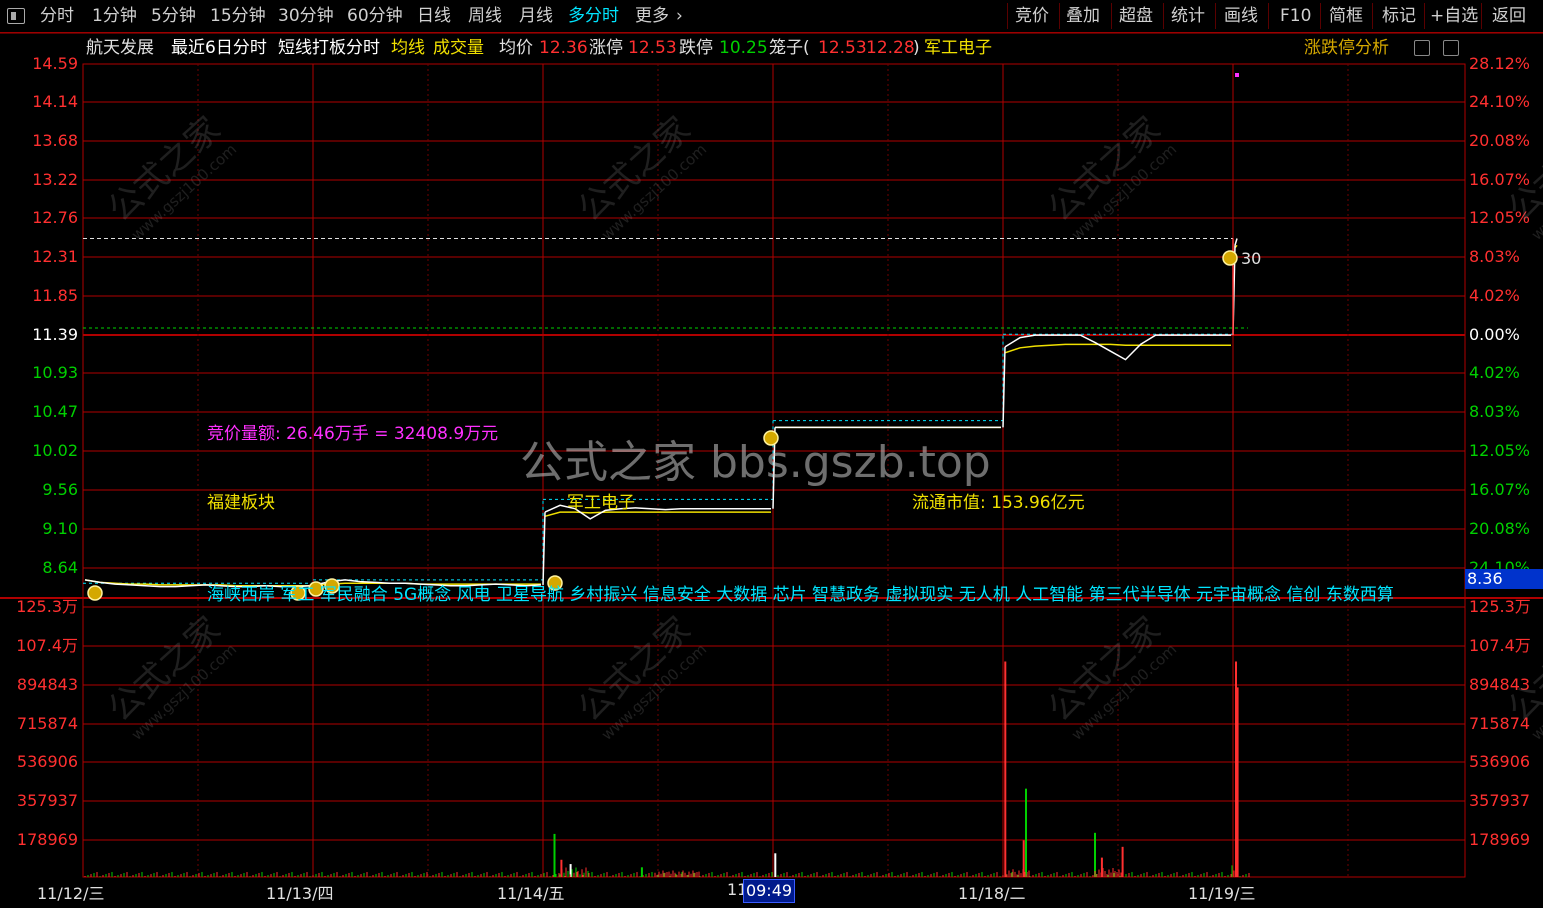 The image size is (1543, 908). What do you see at coordinates (998, 503) in the screenshot?
I see `float-cap-annotation: 流通市值: 153.96亿元` at bounding box center [998, 503].